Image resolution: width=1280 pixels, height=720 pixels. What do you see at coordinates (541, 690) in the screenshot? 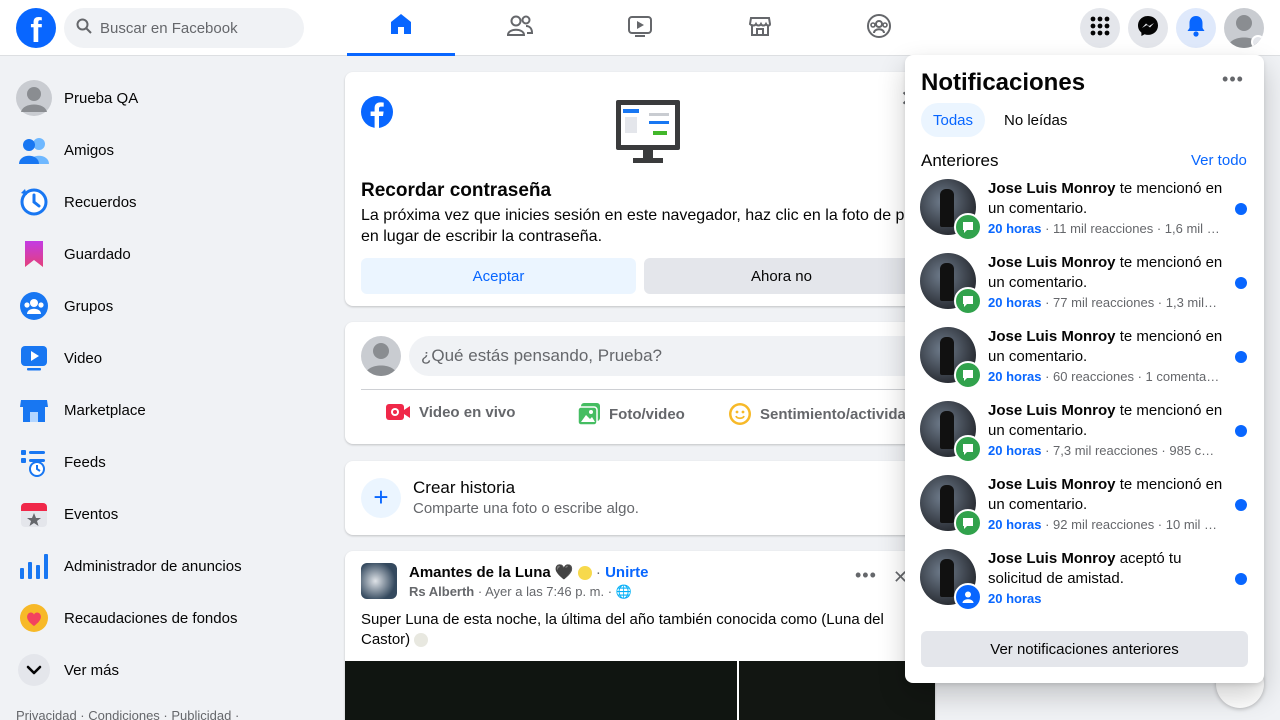
I see `post-image-left` at bounding box center [541, 690].